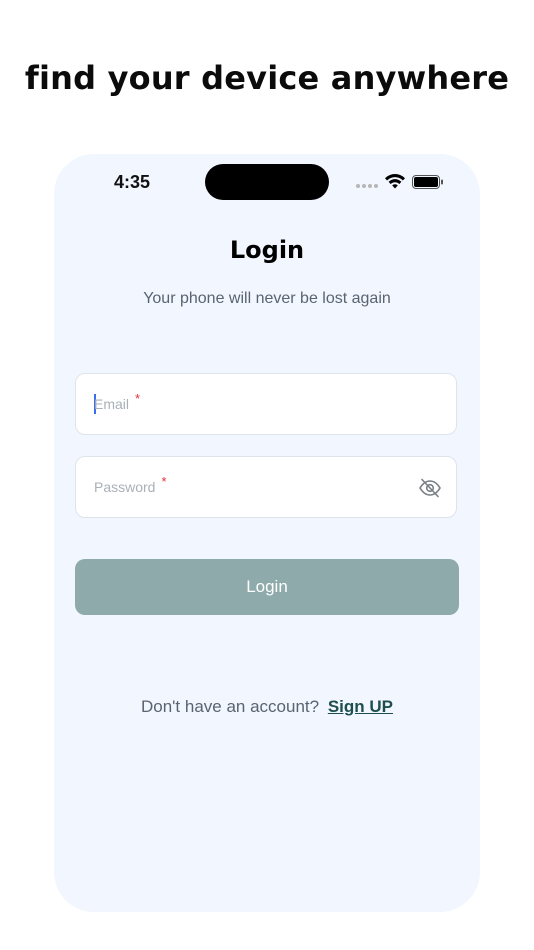 This screenshot has width=534, height=950. Describe the element at coordinates (266, 487) in the screenshot. I see `password-field: Password *` at that location.